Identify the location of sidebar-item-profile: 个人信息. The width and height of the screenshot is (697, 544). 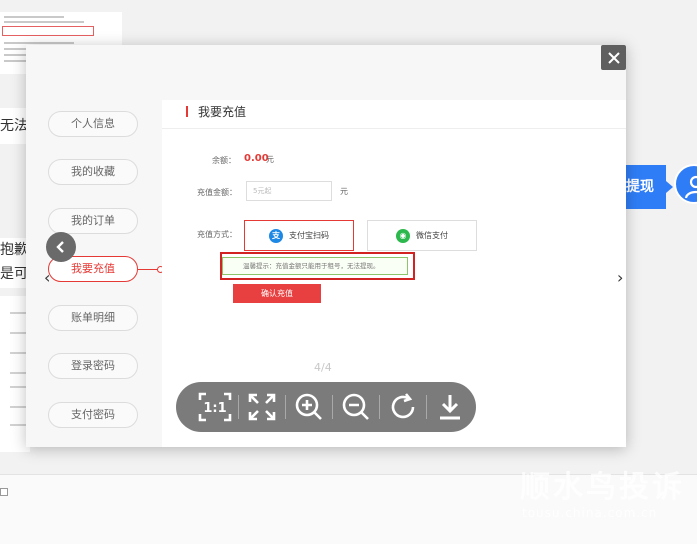
(93, 124).